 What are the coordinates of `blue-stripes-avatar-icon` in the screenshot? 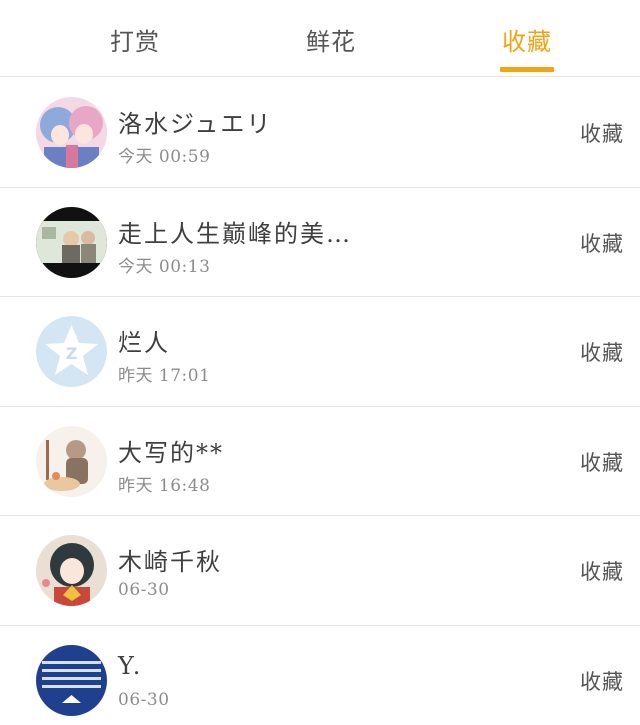 It's located at (71, 680).